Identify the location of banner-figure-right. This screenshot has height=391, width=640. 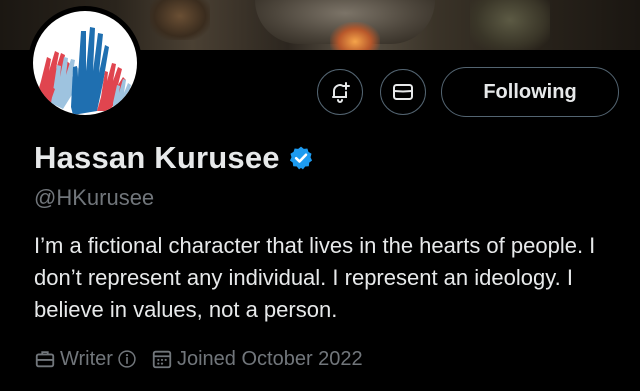
(510, 25).